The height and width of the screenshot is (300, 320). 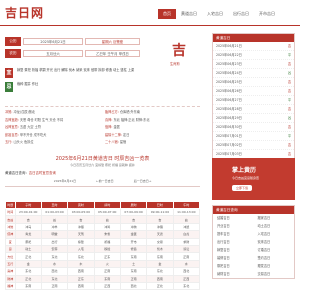 What do you see at coordinates (253, 136) in the screenshot?
I see `sidebar-day-item: 2025年07月01日 平` at bounding box center [253, 136].